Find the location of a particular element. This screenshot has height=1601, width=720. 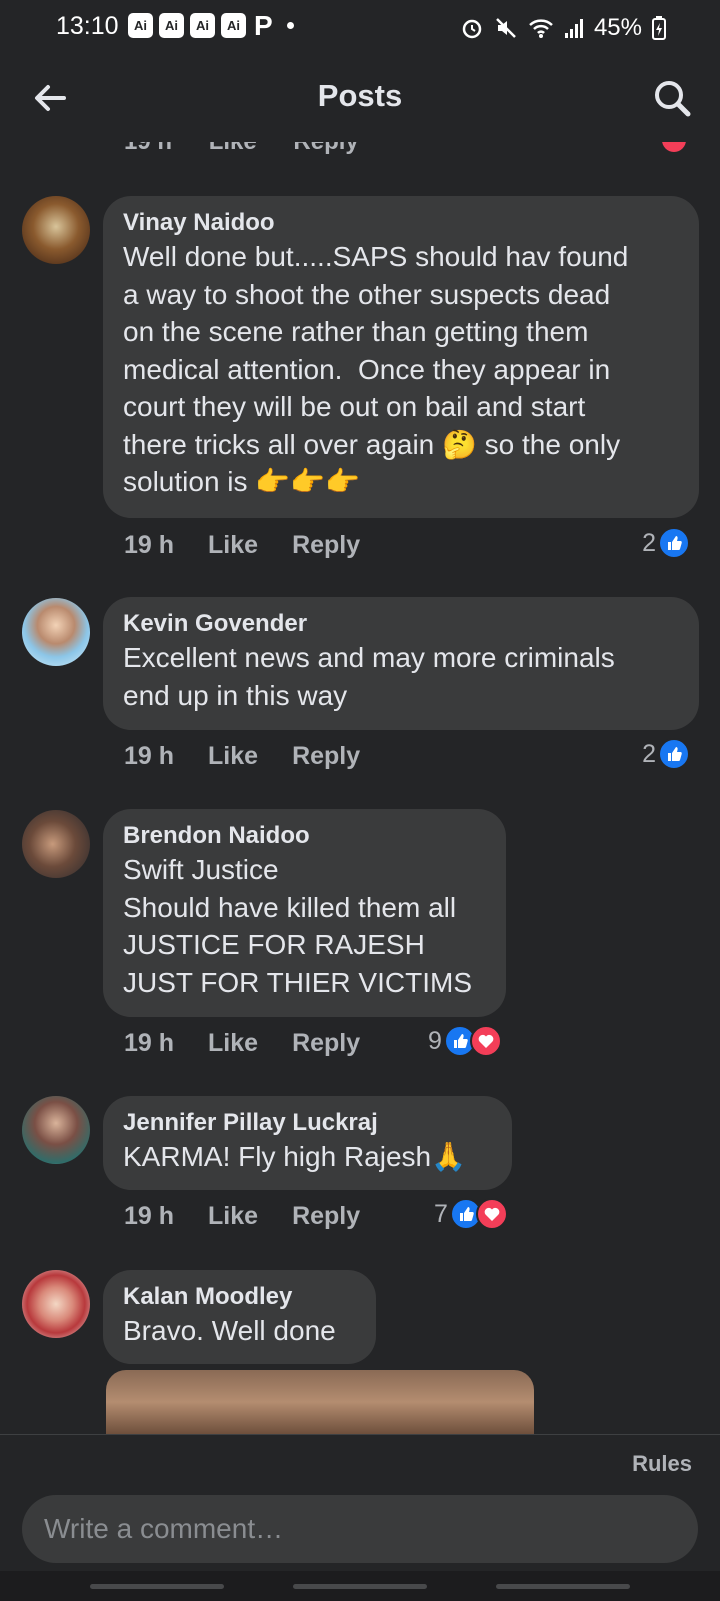

notification-badges: Ai Ai Ai Ai P is located at coordinates (211, 25).